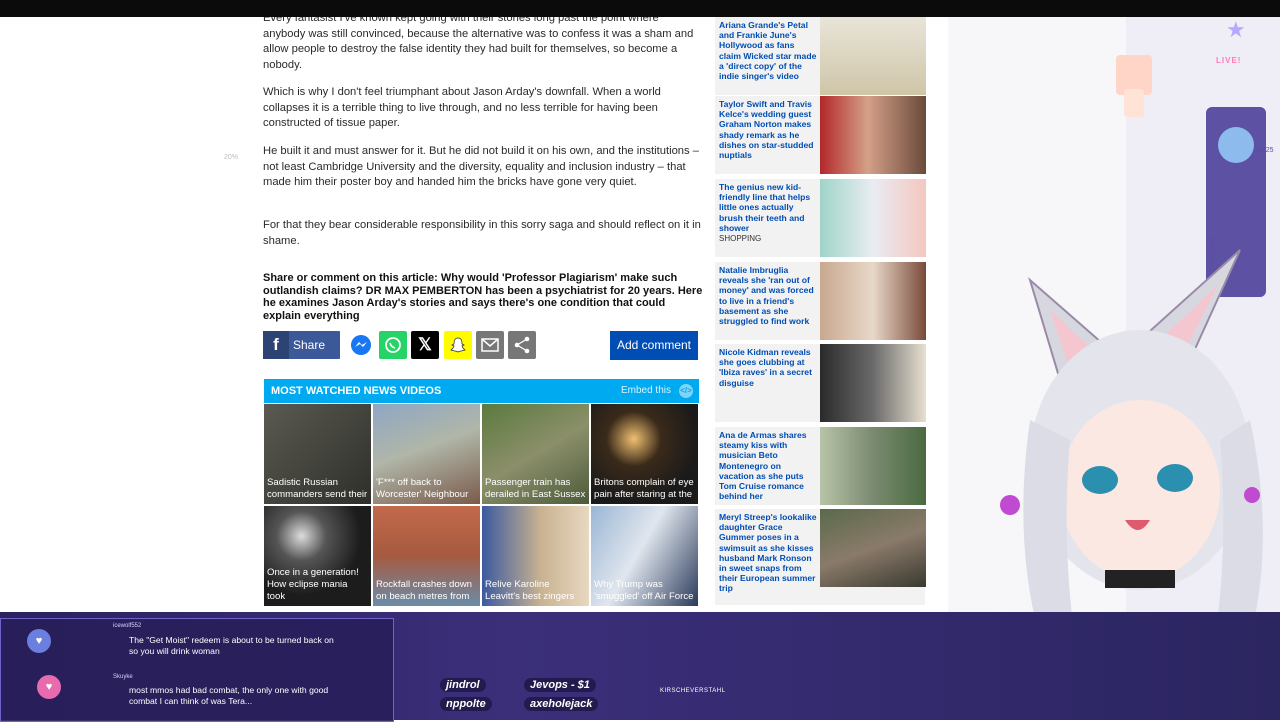 The height and width of the screenshot is (722, 1280). Describe the element at coordinates (561, 704) in the screenshot. I see `supporter-name: axeholejack` at that location.